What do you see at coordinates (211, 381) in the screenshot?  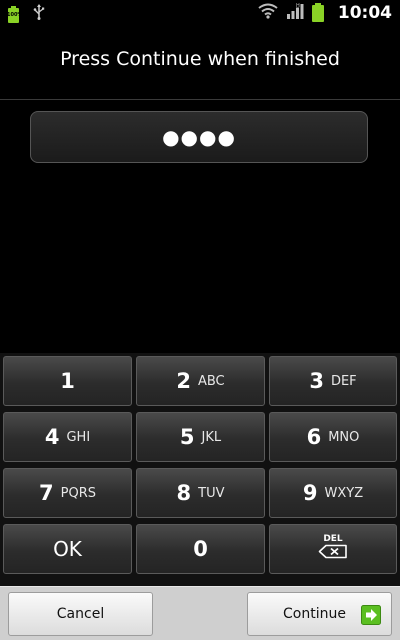 I see `key-letters: ABC` at bounding box center [211, 381].